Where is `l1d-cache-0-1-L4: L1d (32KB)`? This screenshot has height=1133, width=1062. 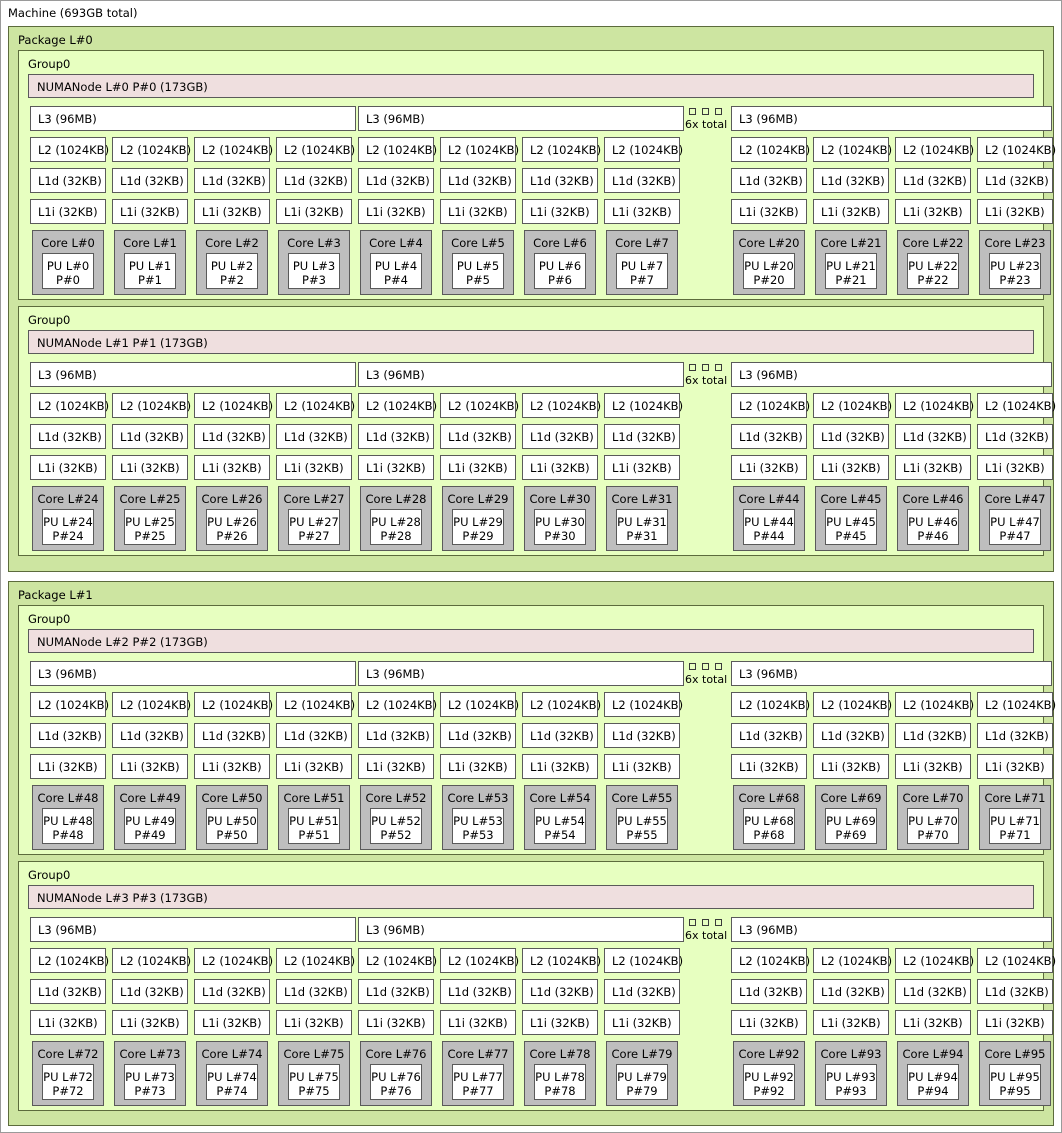 l1d-cache-0-1-L4: L1d (32KB) is located at coordinates (396, 436).